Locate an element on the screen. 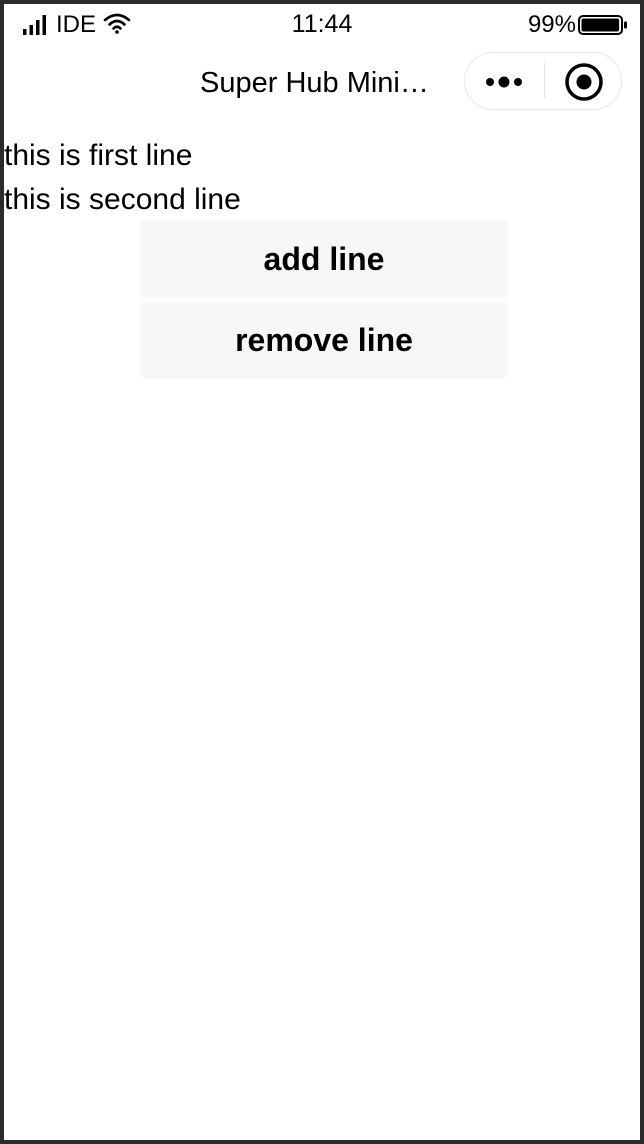 The height and width of the screenshot is (1144, 644). more-dots-icon is located at coordinates (504, 81).